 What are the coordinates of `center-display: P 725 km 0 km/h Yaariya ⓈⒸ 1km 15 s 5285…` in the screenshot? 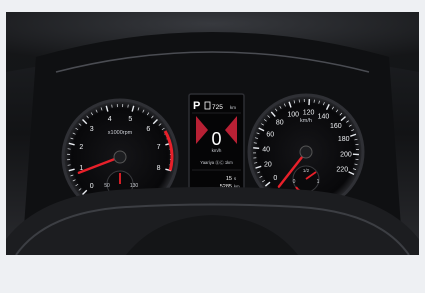 It's located at (216, 143).